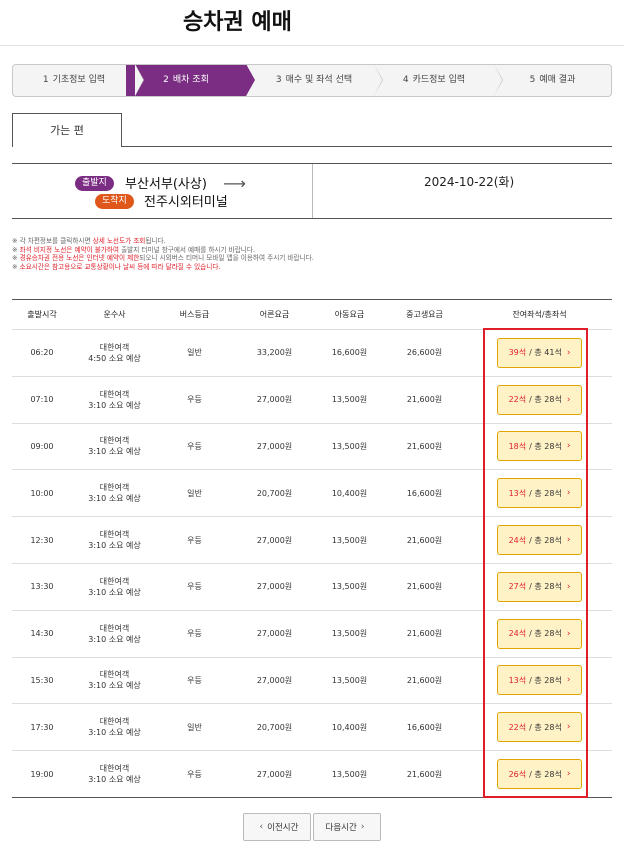 The width and height of the screenshot is (624, 861). What do you see at coordinates (114, 201) in the screenshot?
I see `arrival-badge: 도착지` at bounding box center [114, 201].